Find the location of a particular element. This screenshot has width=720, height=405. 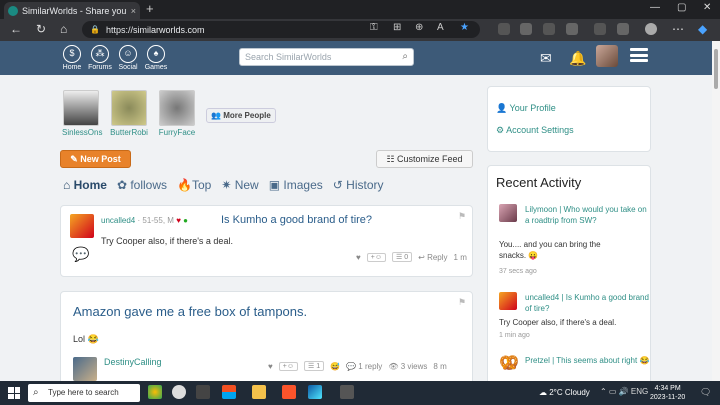

activity-user: Lilymoon is located at coordinates (541, 209).